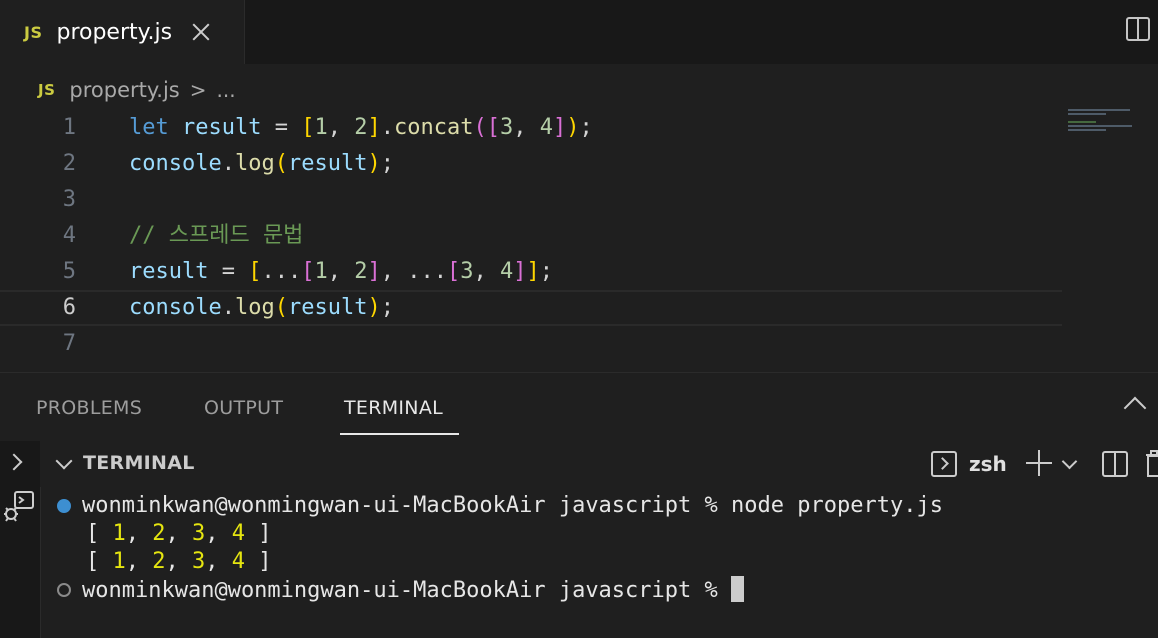 The height and width of the screenshot is (638, 1158). Describe the element at coordinates (238, 533) in the screenshot. I see `output-number: 4` at that location.